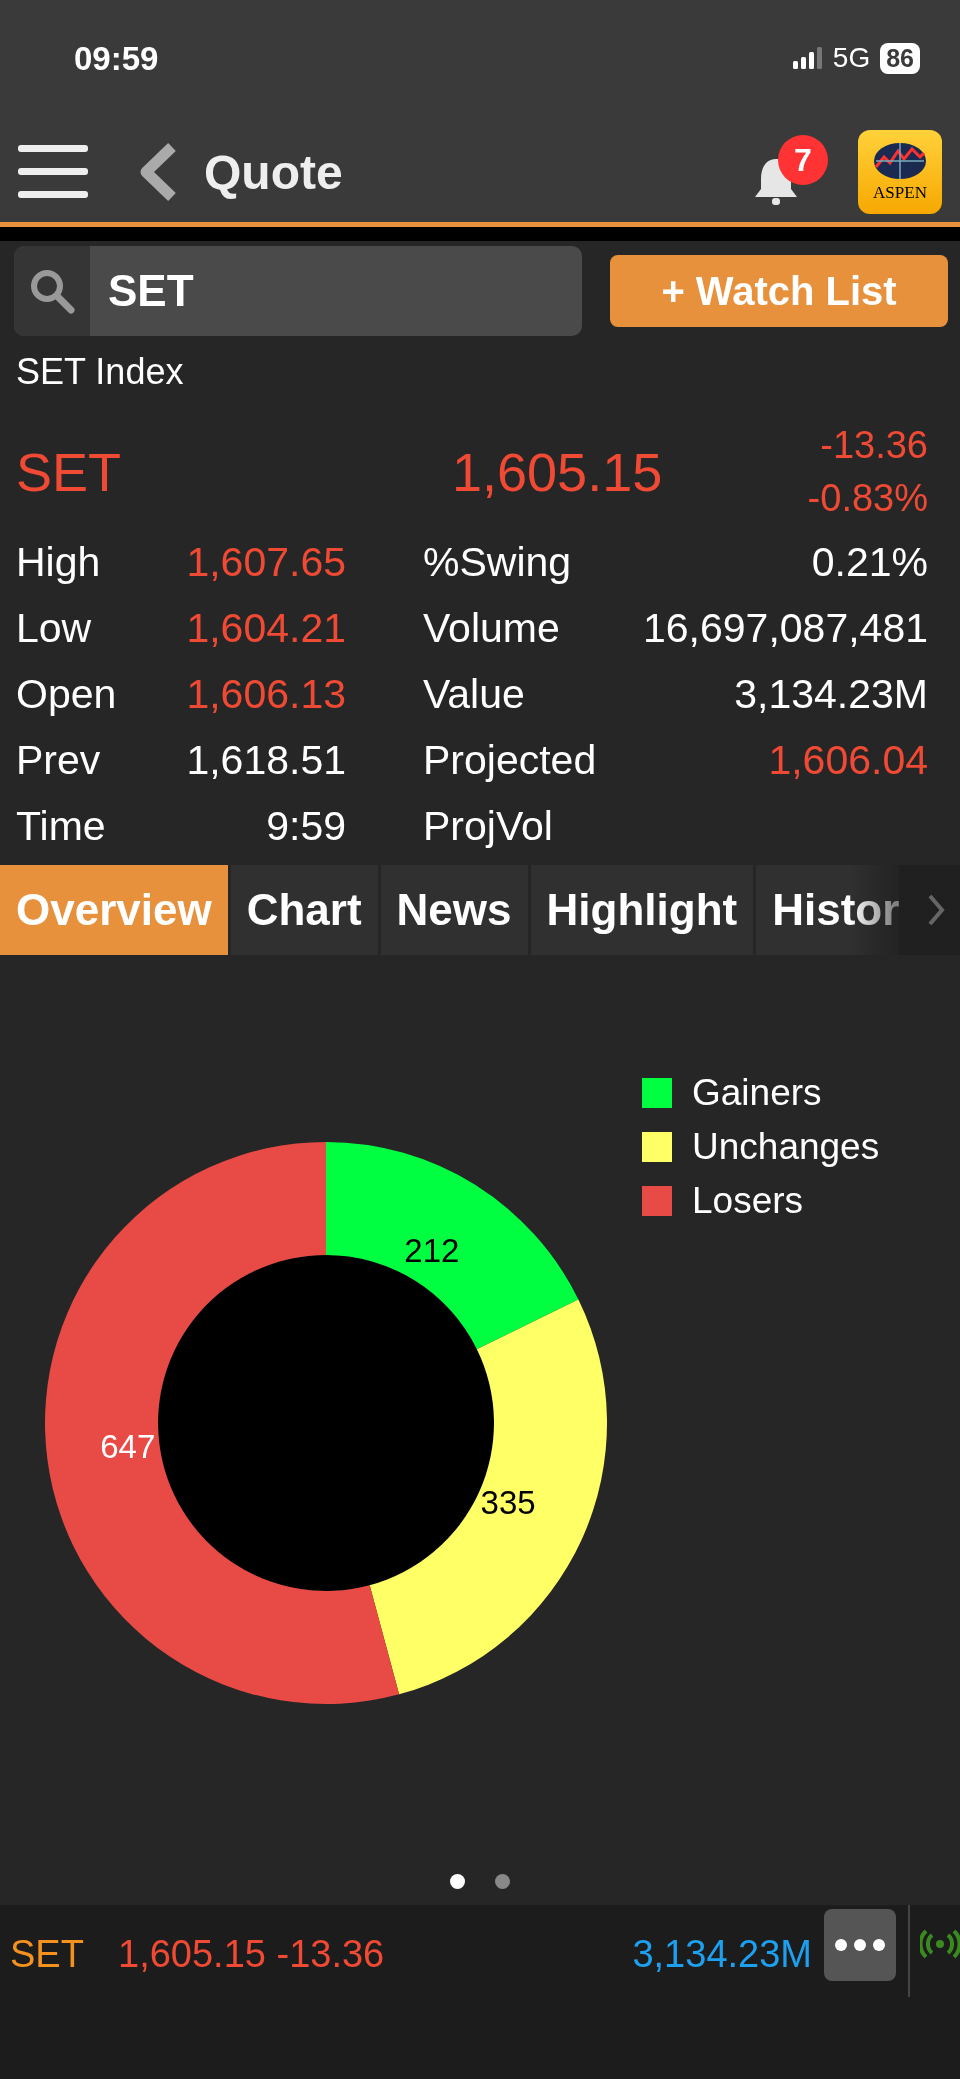 This screenshot has width=960, height=2079. Describe the element at coordinates (53, 172) in the screenshot. I see `menu-icon` at that location.